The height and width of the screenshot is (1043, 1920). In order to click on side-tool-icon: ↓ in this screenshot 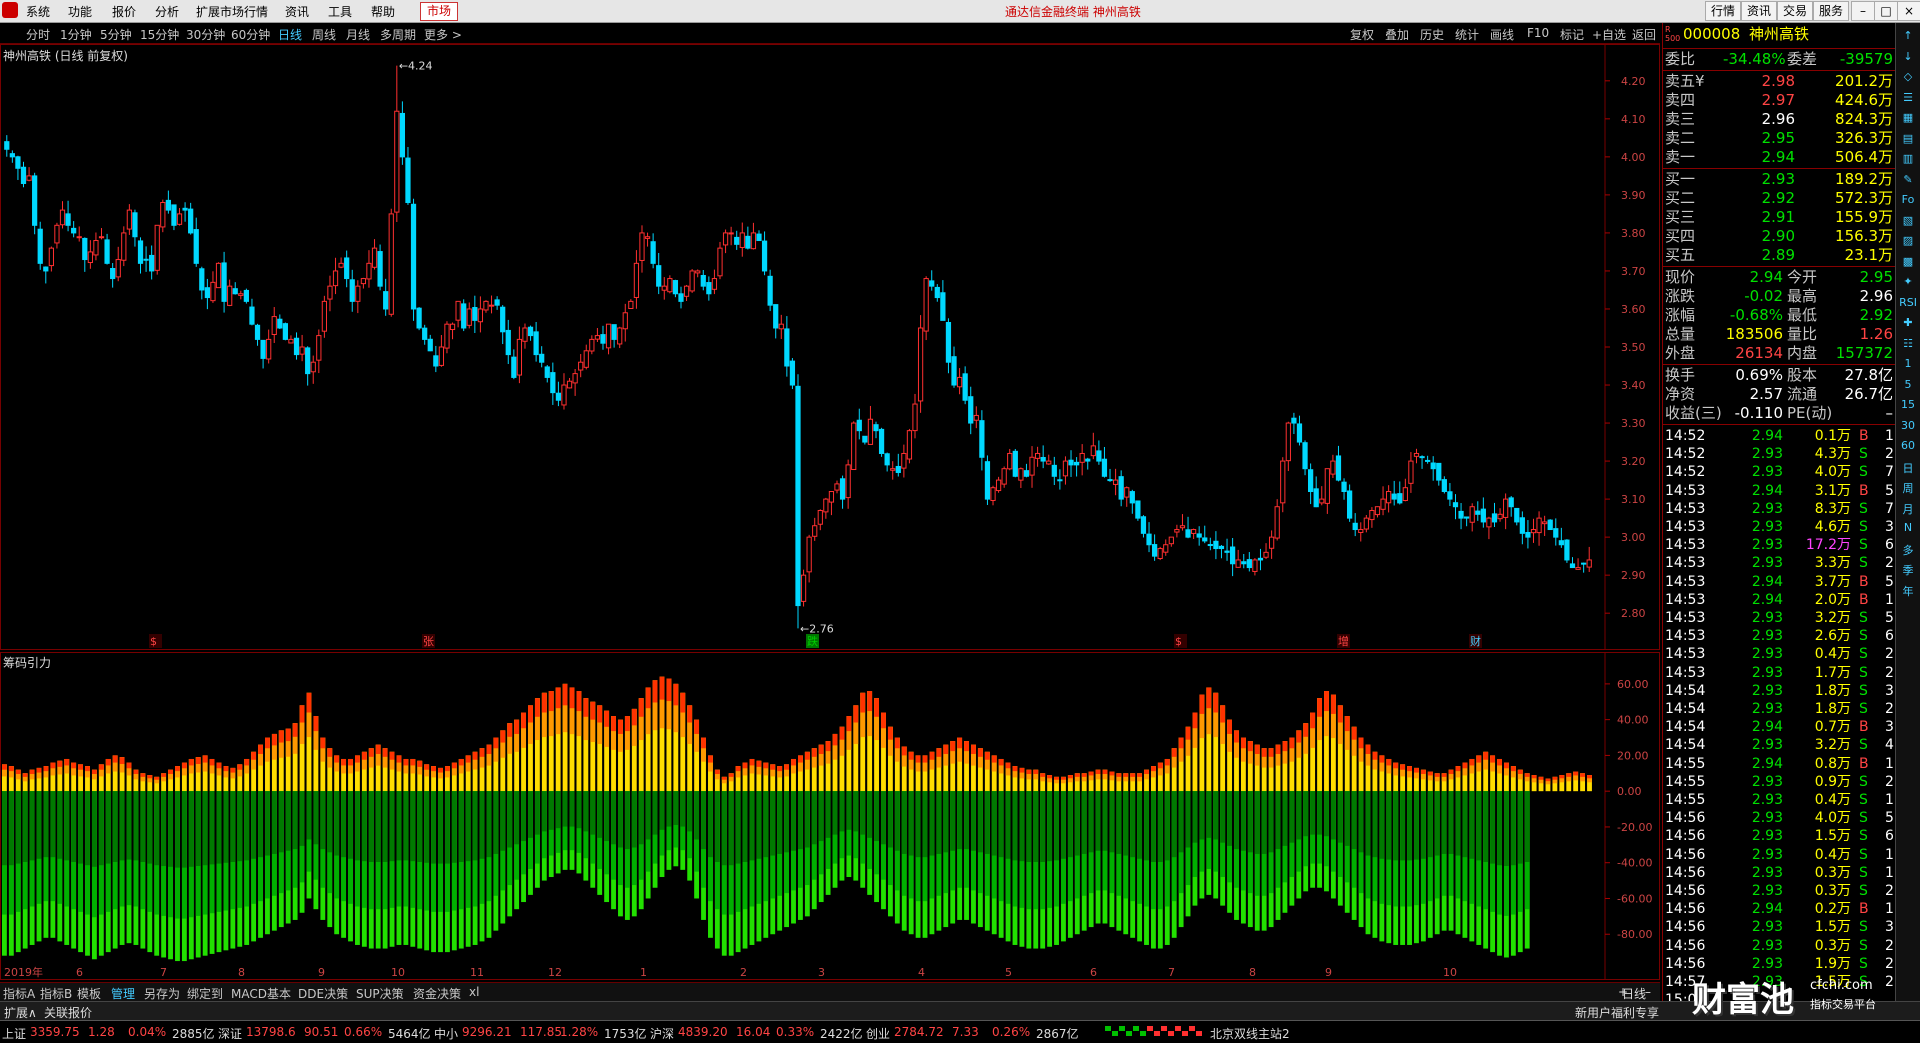, I will do `click(1908, 59)`.